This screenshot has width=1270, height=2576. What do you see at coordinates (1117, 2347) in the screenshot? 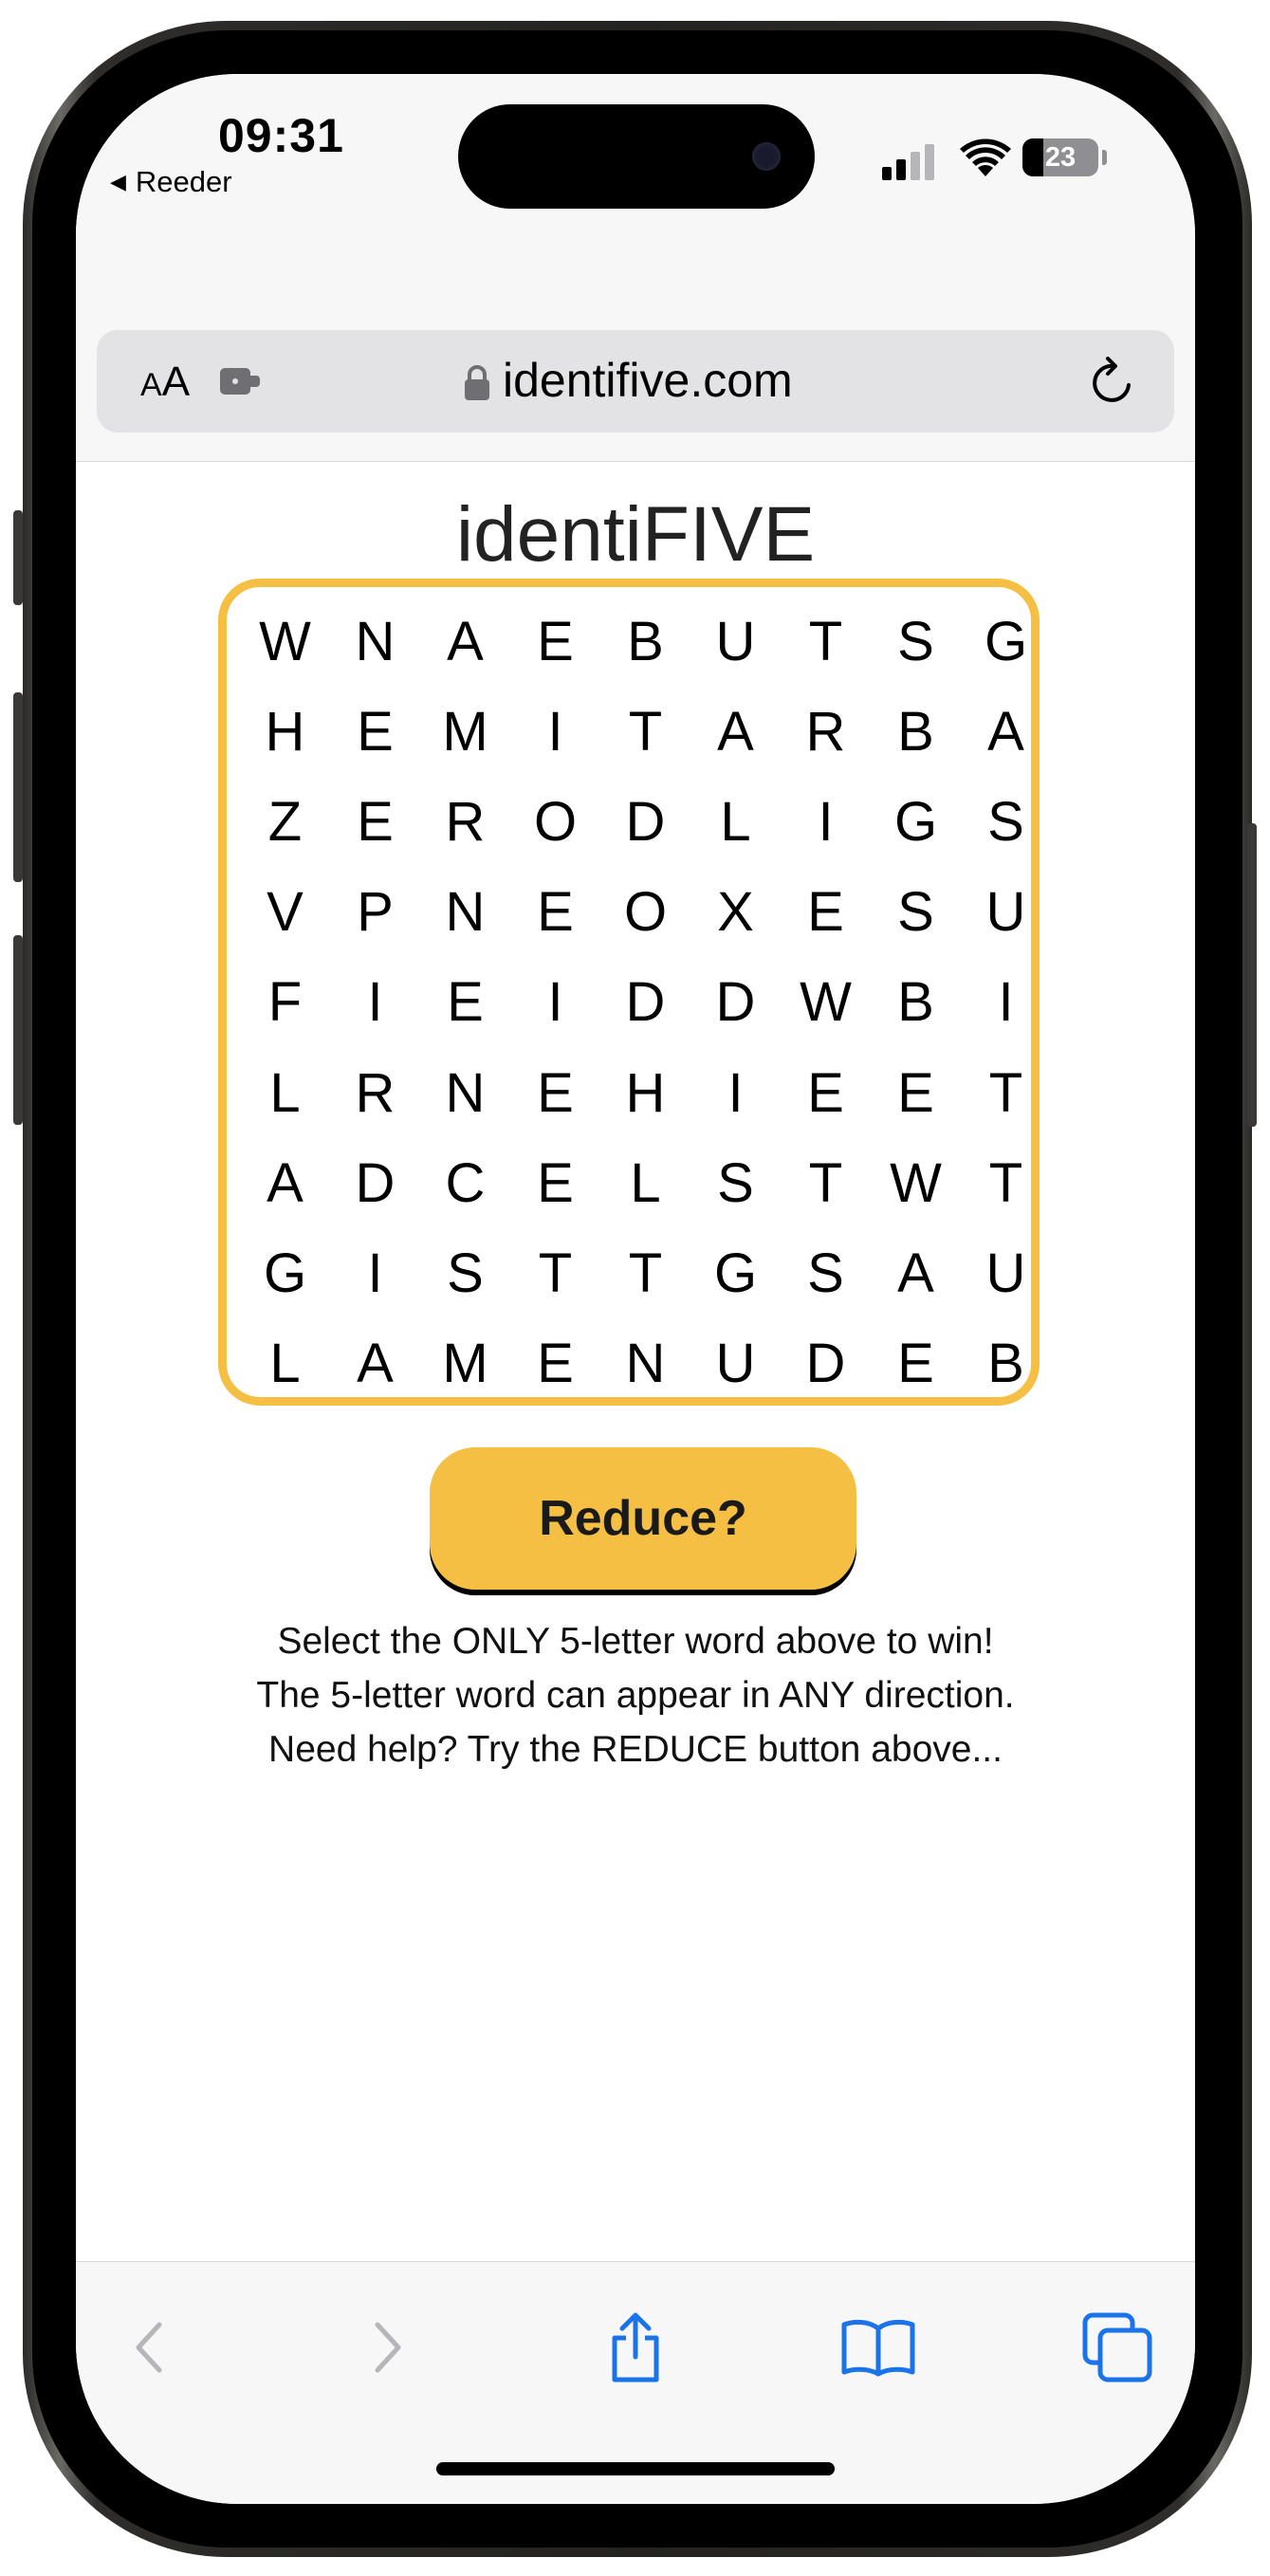
I see `tabs-button` at bounding box center [1117, 2347].